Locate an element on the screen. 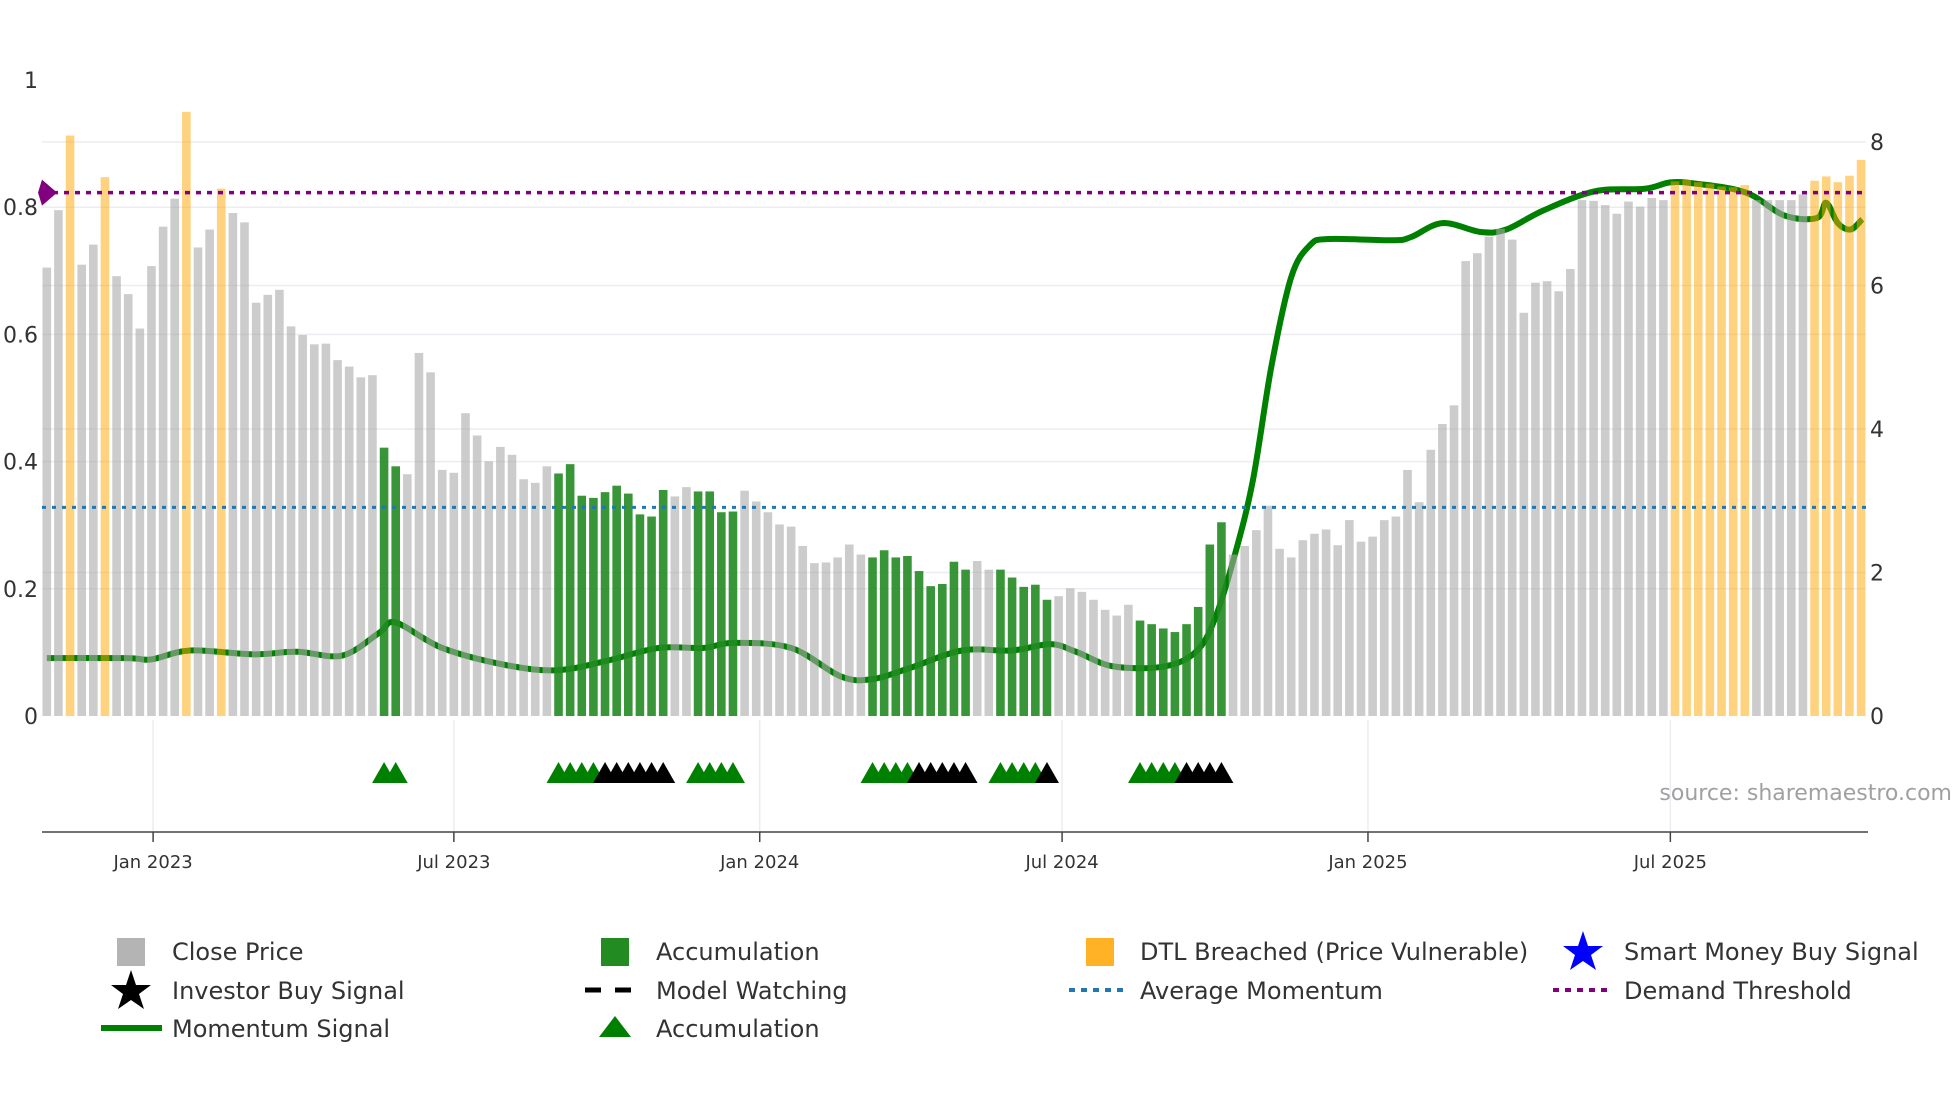  x-tick-label: Jul 2023 is located at coordinates (453, 862).